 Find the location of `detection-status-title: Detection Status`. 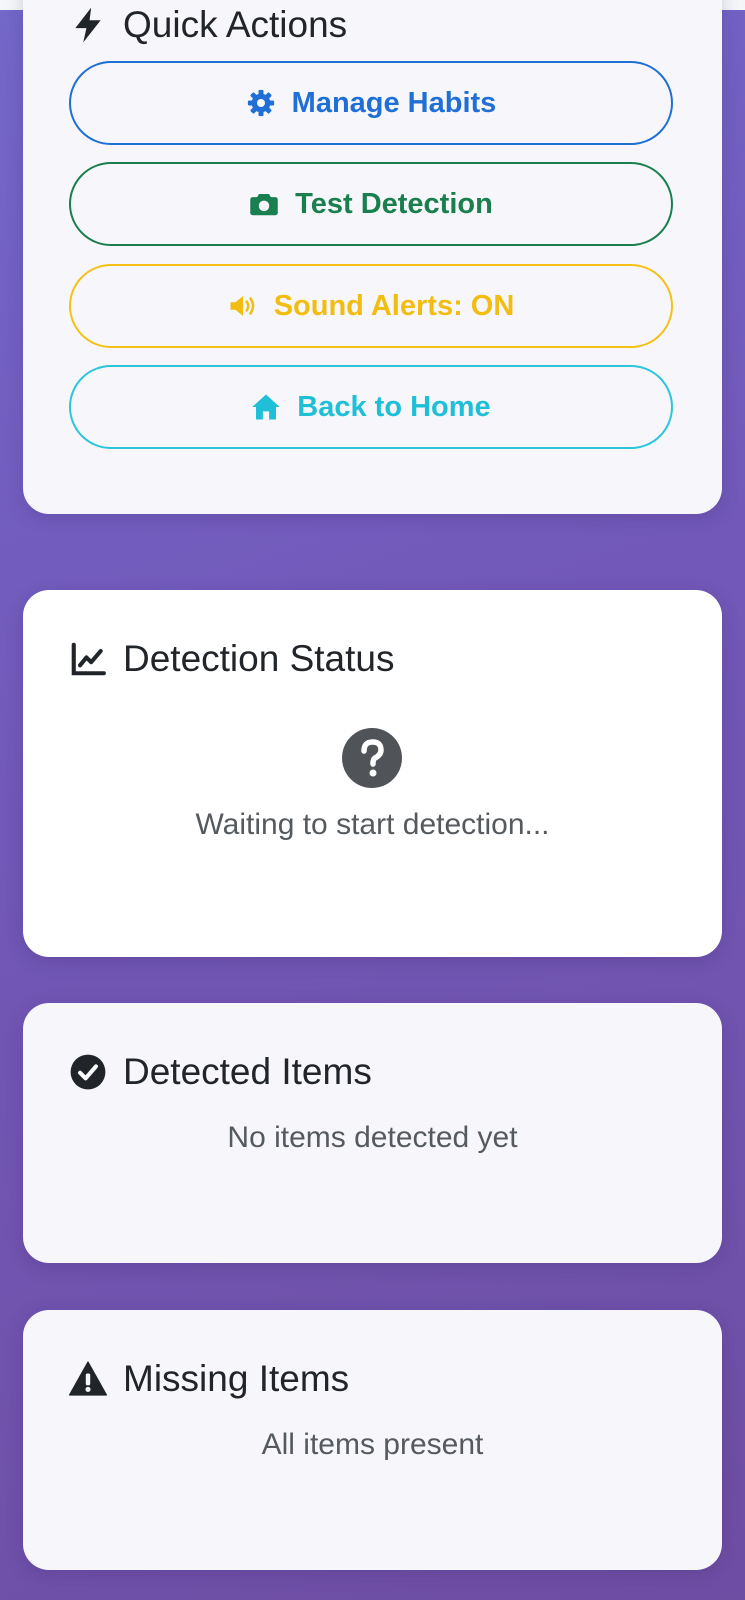

detection-status-title: Detection Status is located at coordinates (231, 659).